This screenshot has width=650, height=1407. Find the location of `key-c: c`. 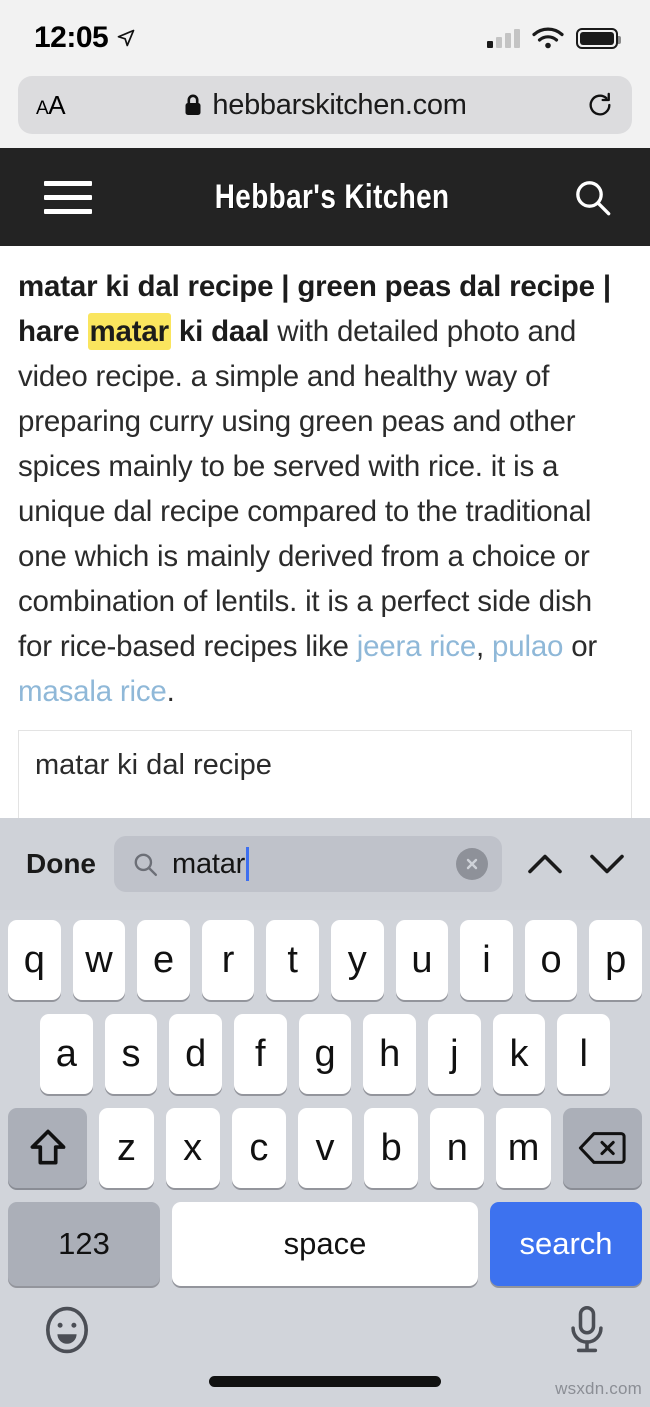

key-c: c is located at coordinates (258, 1148).